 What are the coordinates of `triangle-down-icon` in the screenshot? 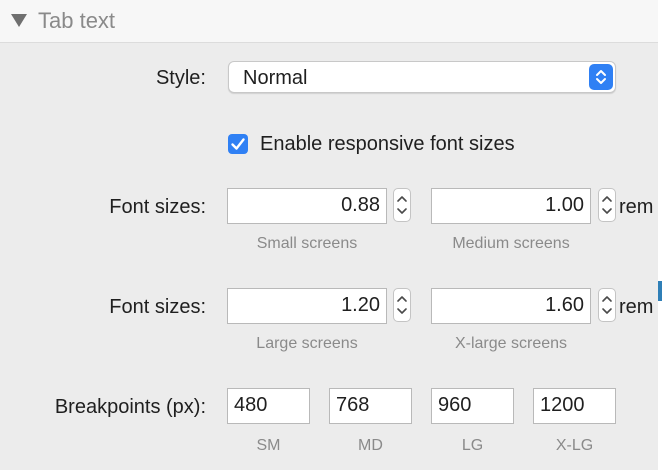 It's located at (19, 20).